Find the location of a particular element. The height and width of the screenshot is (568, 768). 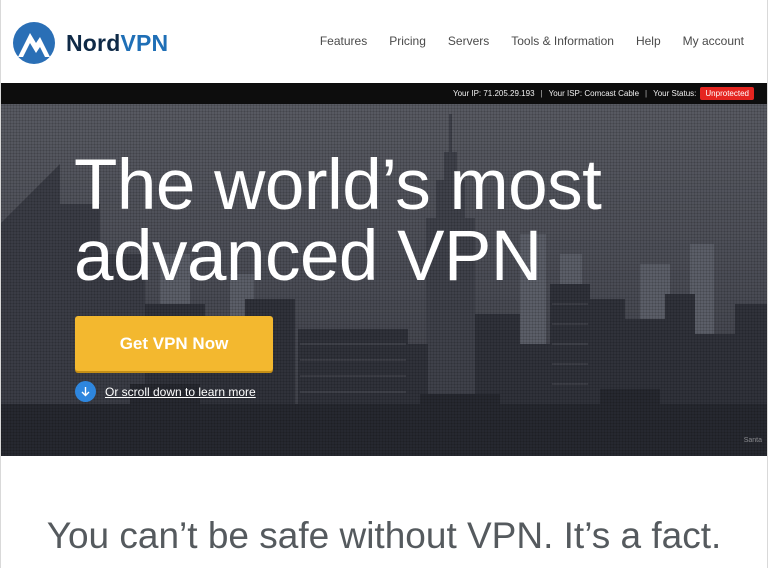

nav-servers: Servers is located at coordinates (468, 41).